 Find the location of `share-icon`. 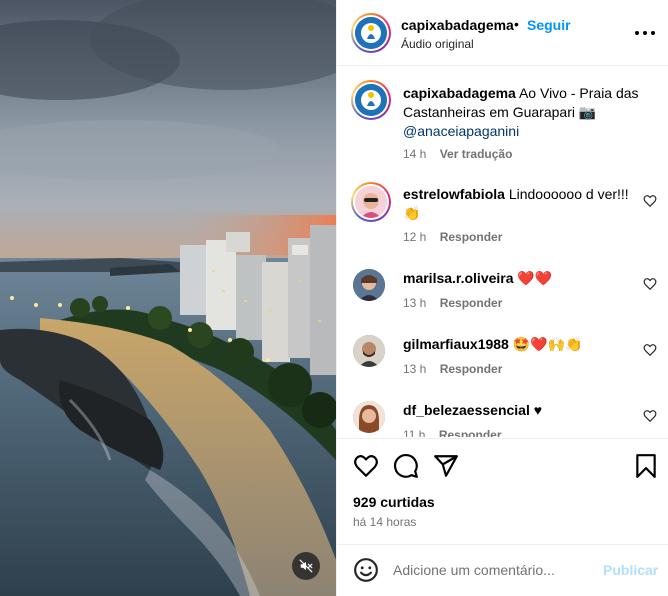

share-icon is located at coordinates (446, 466).